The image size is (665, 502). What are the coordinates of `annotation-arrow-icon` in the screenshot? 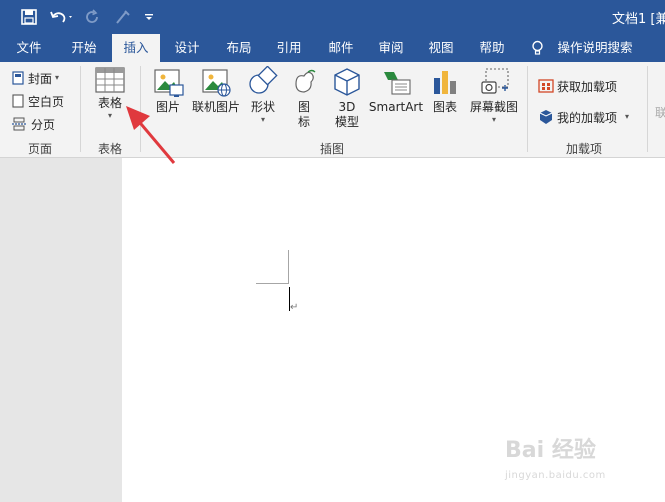 It's located at (151, 135).